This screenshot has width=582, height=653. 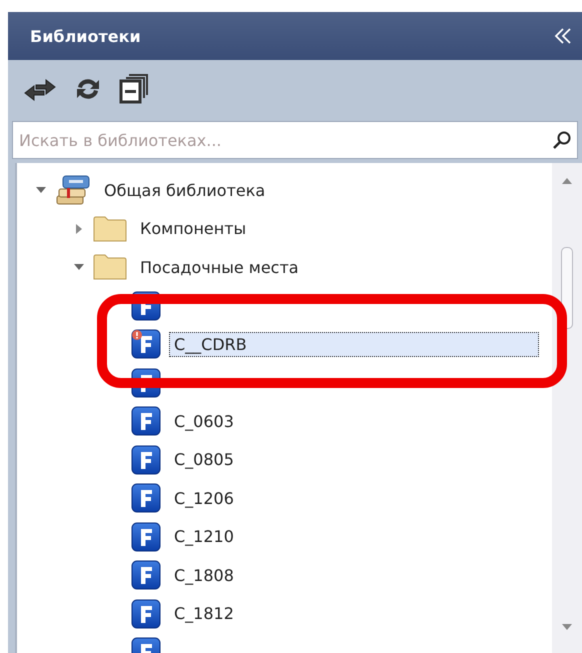 I want to click on collapse-icon, so click(x=563, y=36).